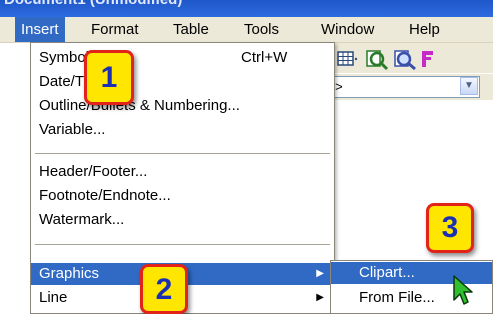 The height and width of the screenshot is (314, 493). Describe the element at coordinates (347, 29) in the screenshot. I see `menu-window: Window` at that location.